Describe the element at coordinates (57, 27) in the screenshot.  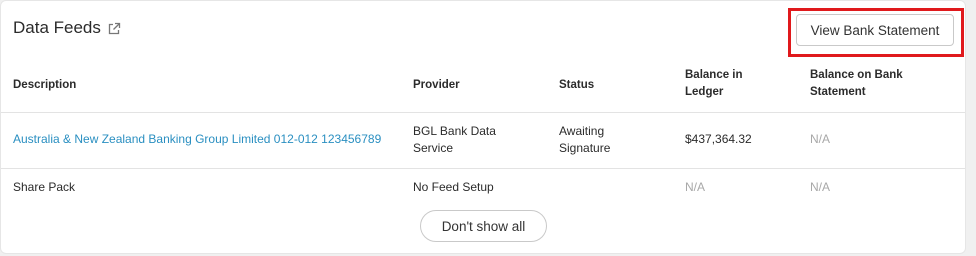
I see `page-title-text: Data Feeds` at that location.